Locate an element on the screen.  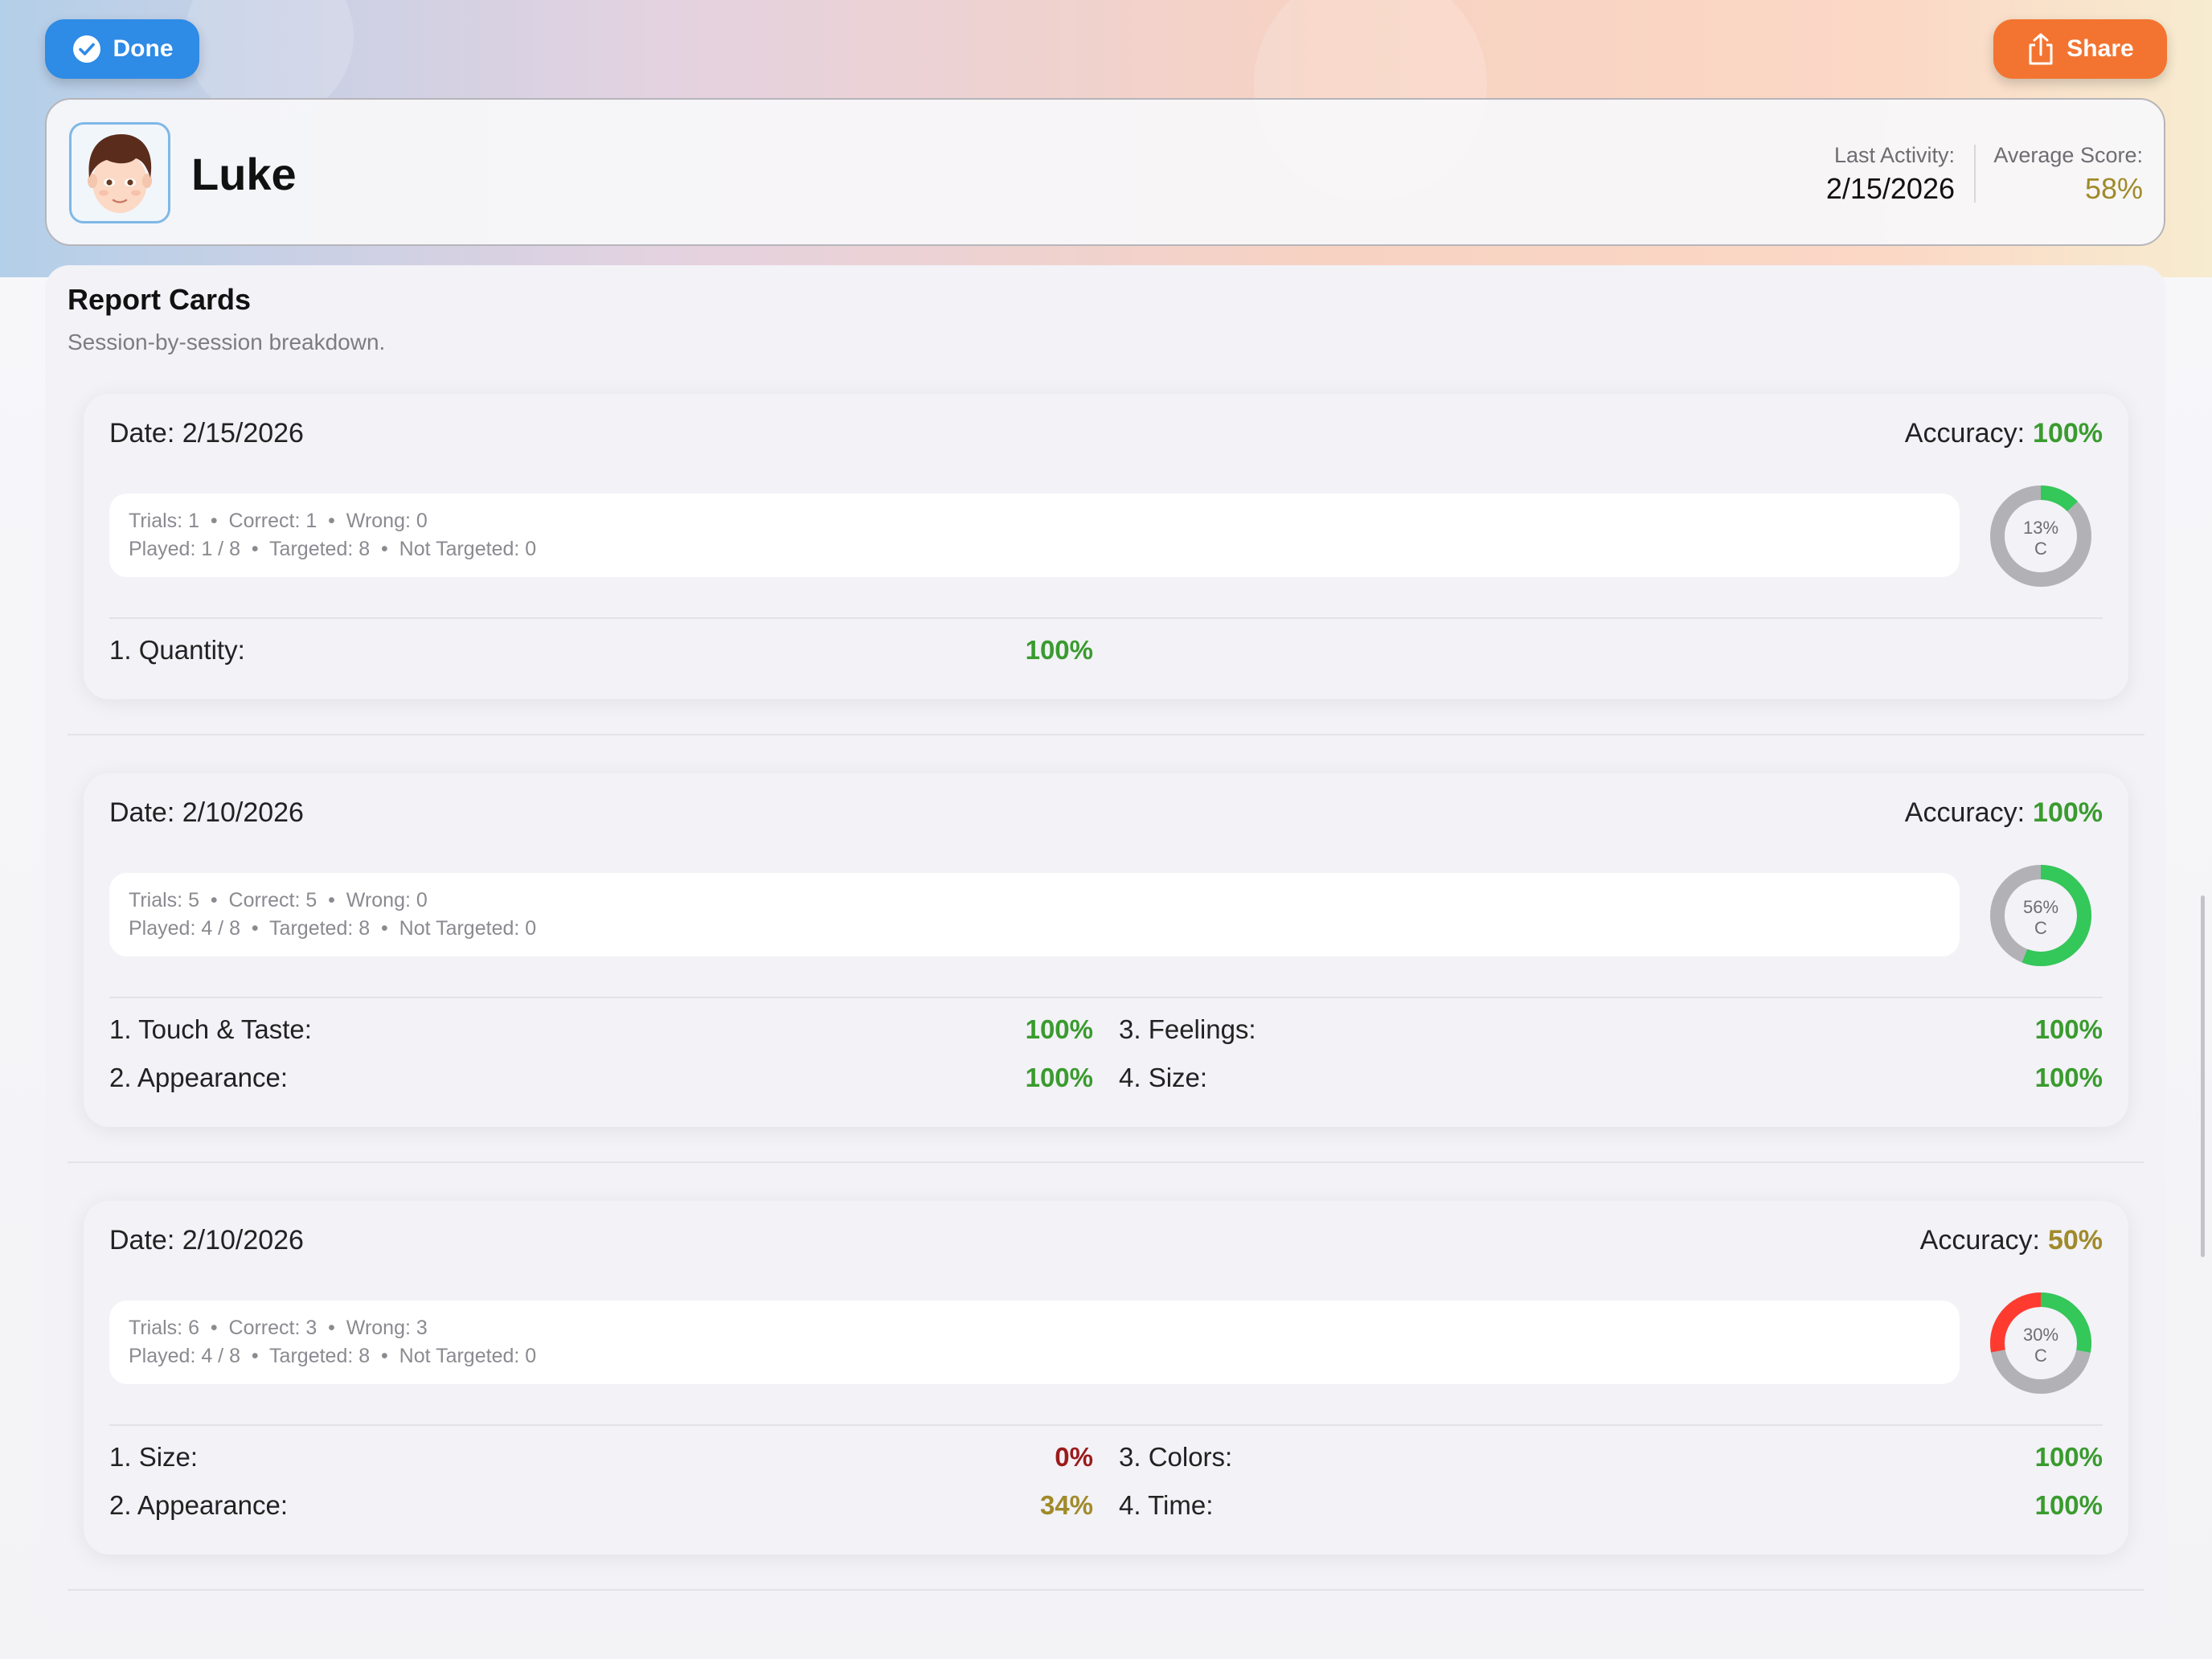
category-label: 1. Quantity: is located at coordinates (177, 650).